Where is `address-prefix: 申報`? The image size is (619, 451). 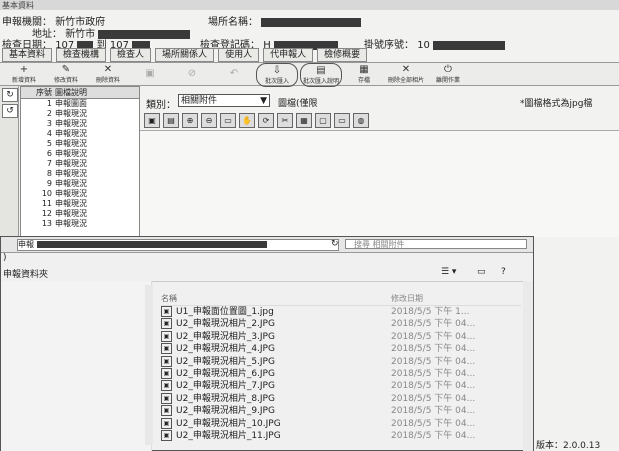
address-prefix: 申報 is located at coordinates (26, 244).